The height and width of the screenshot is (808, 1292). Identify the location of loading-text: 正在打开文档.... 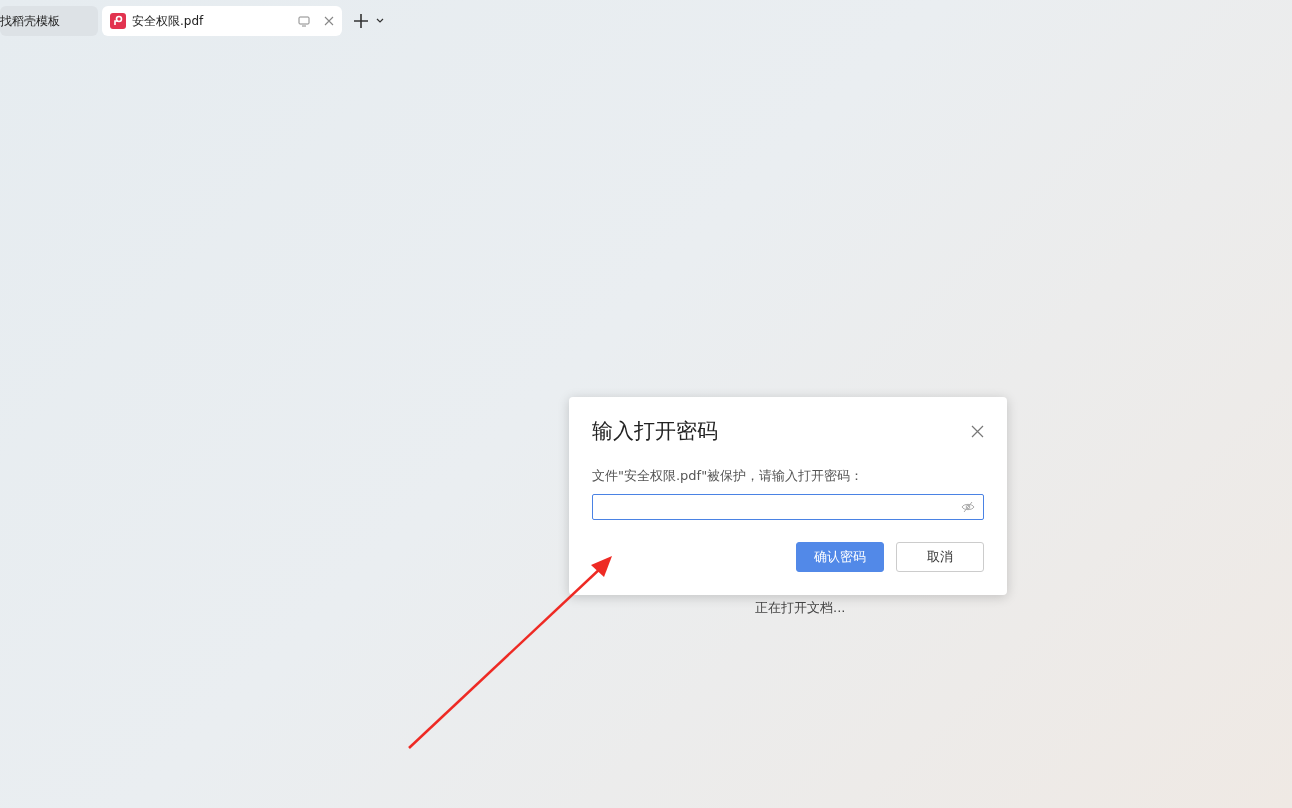
(800, 608).